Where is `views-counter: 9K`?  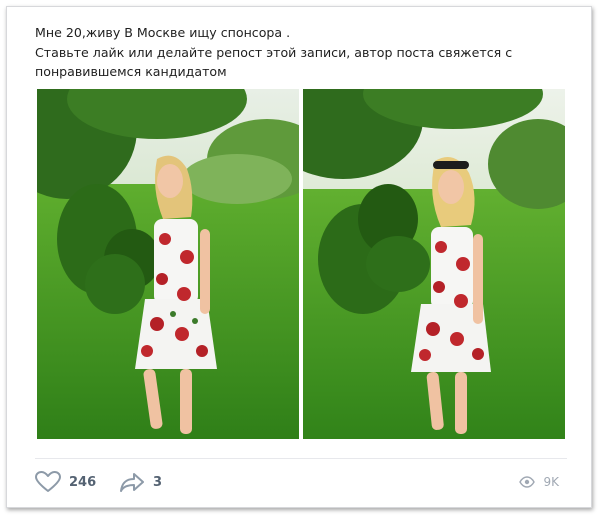
views-counter: 9K is located at coordinates (539, 482).